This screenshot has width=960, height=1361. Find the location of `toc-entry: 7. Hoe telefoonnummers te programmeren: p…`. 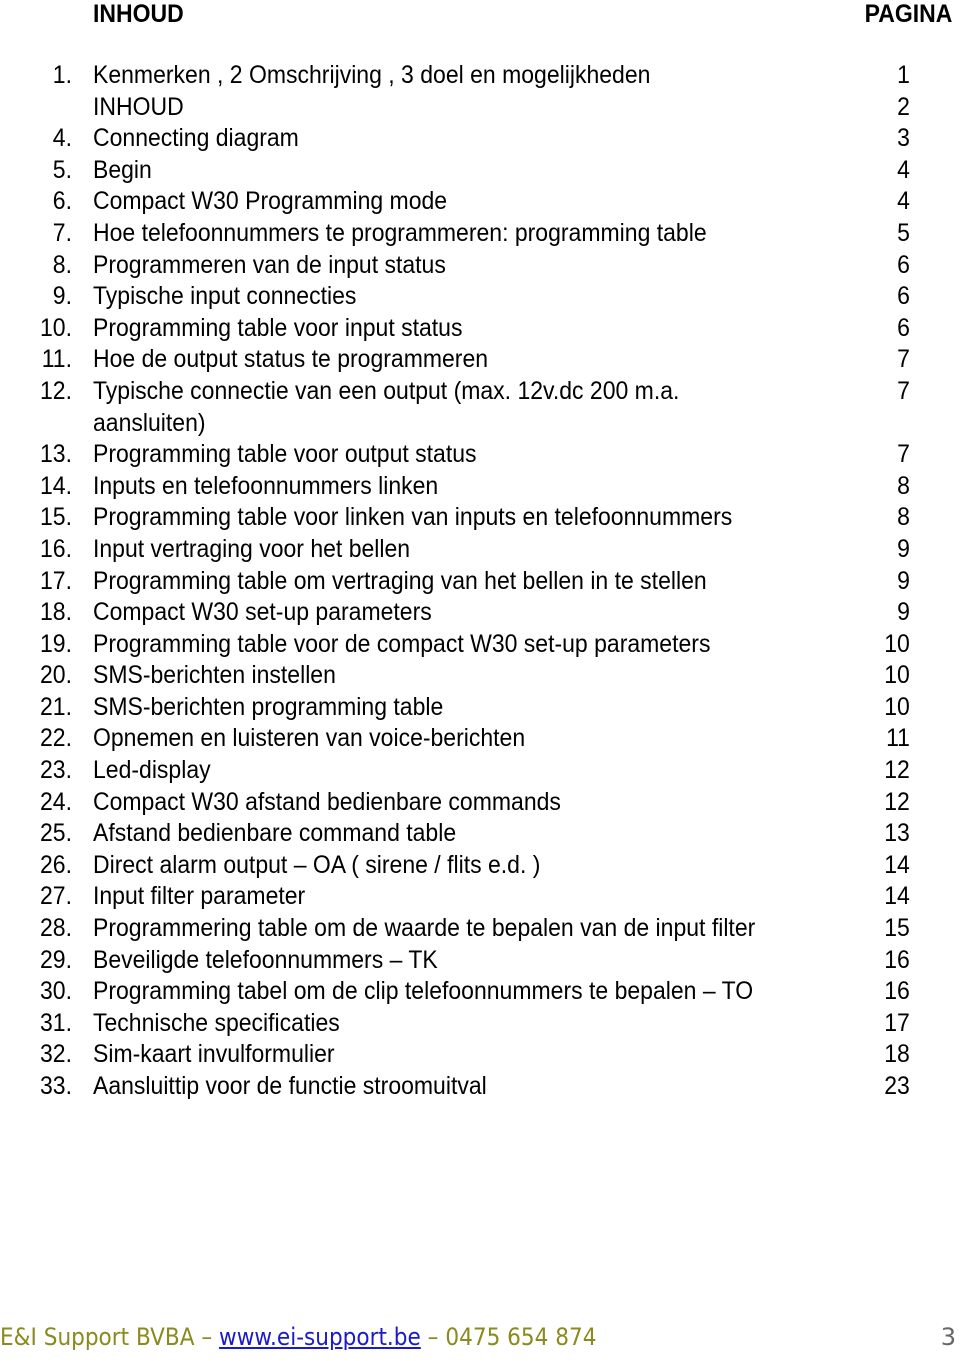

toc-entry: 7. Hoe telefoonnummers te programmeren: p… is located at coordinates (480, 234).